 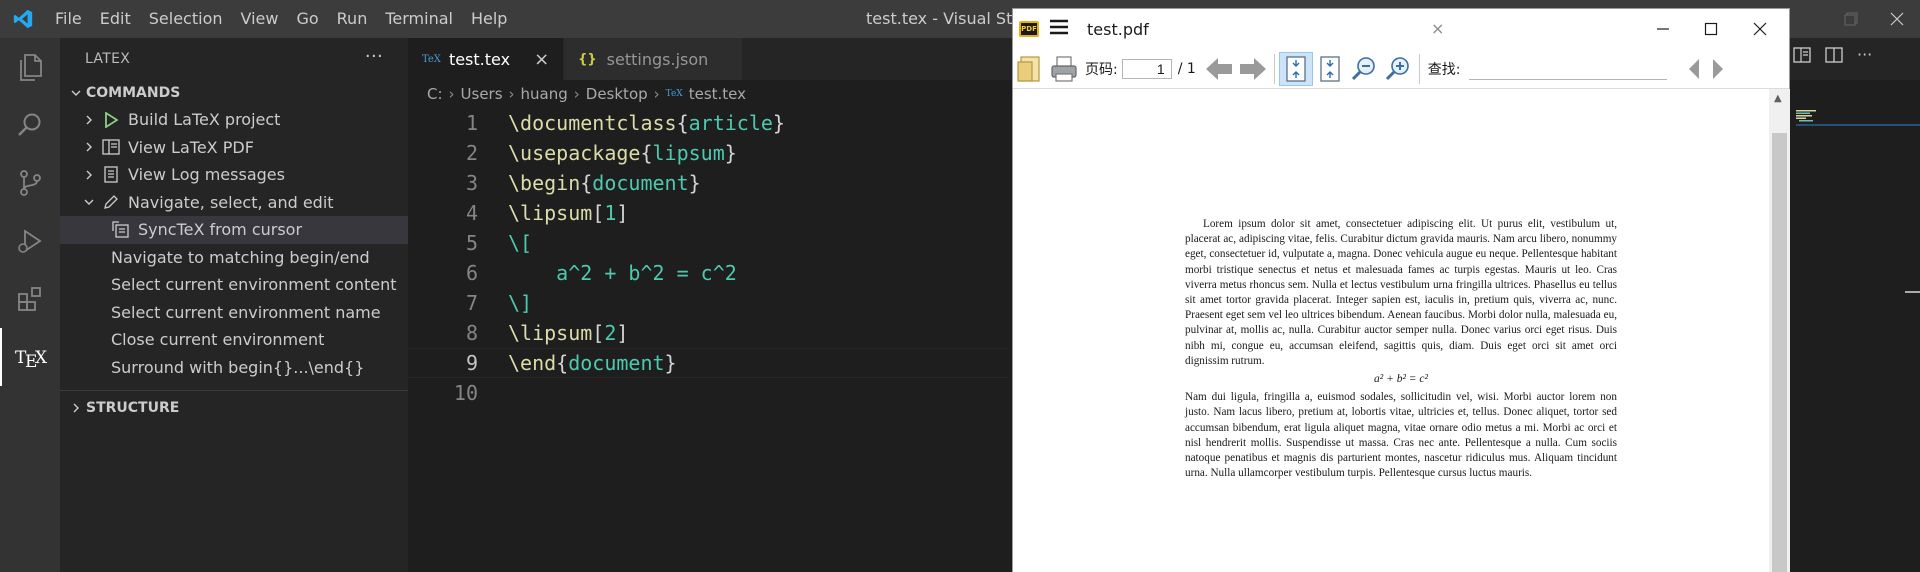 I want to click on close-icon: ×, so click(x=541, y=59).